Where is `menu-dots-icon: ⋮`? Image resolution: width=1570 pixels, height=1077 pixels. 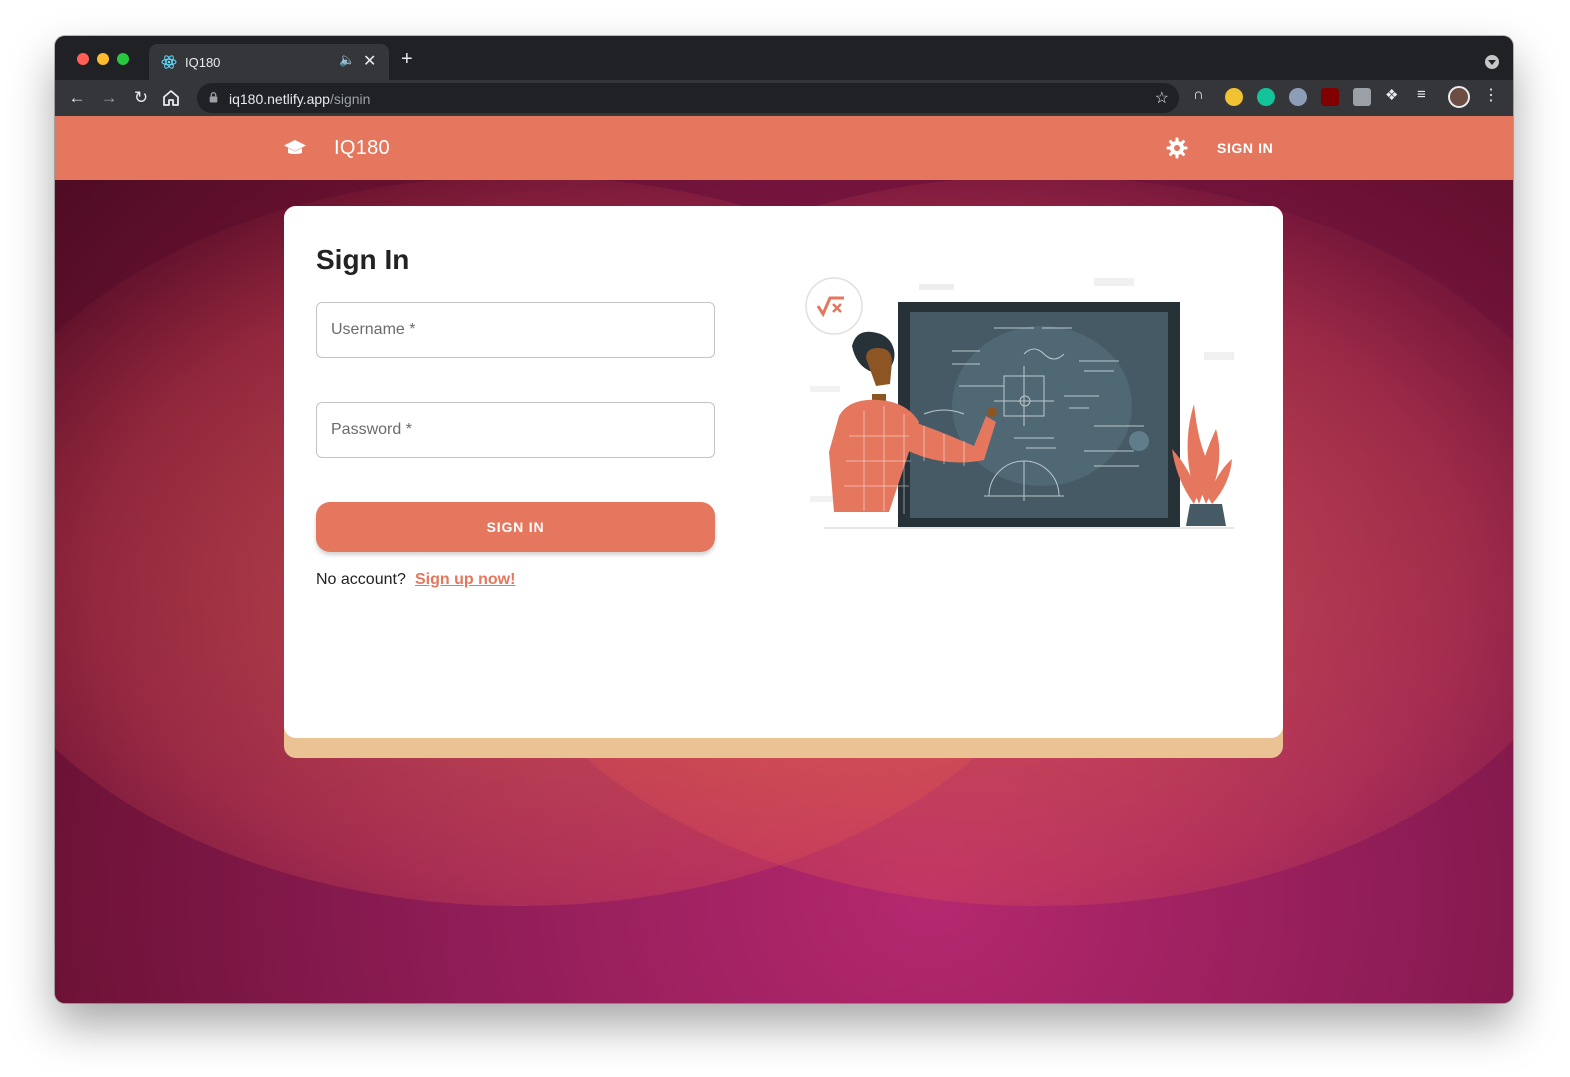
menu-dots-icon: ⋮ is located at coordinates (1492, 94).